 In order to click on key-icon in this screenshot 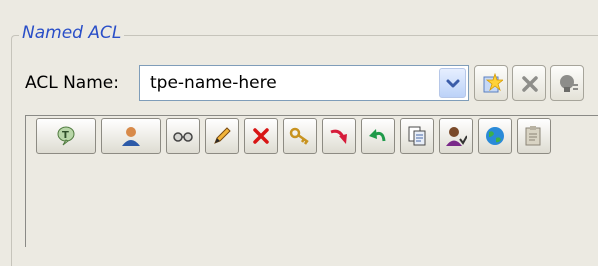, I will do `click(299, 136)`.